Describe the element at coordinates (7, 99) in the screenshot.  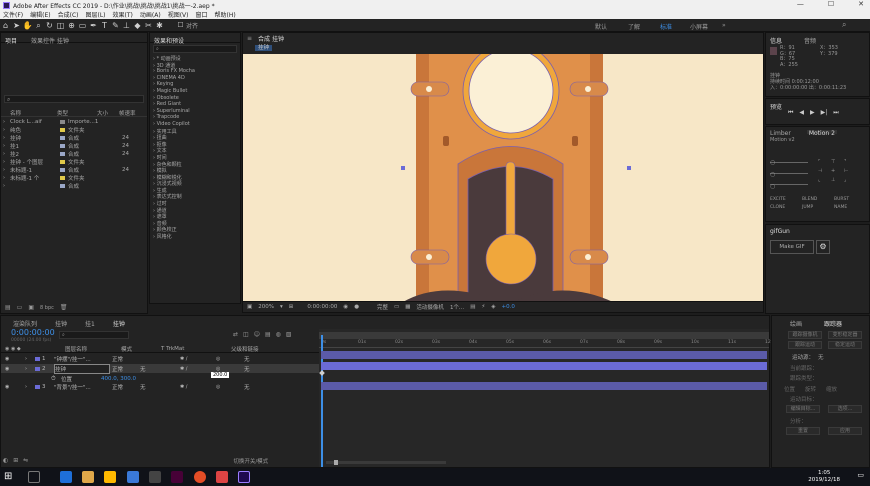
I see `project-search-icon: ⌕` at that location.